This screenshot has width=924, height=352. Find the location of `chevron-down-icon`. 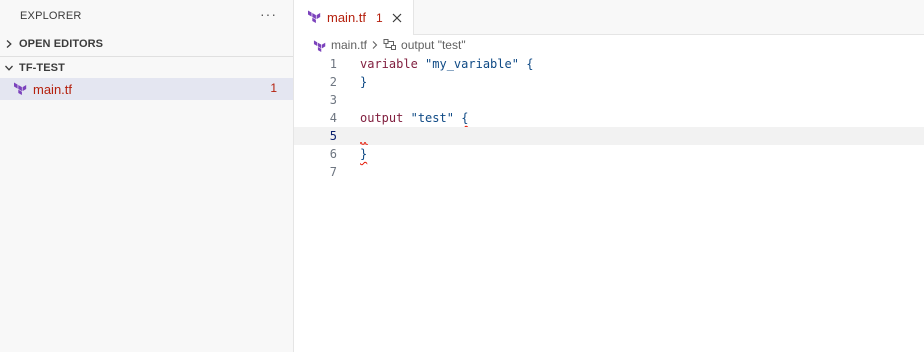

chevron-down-icon is located at coordinates (9, 68).